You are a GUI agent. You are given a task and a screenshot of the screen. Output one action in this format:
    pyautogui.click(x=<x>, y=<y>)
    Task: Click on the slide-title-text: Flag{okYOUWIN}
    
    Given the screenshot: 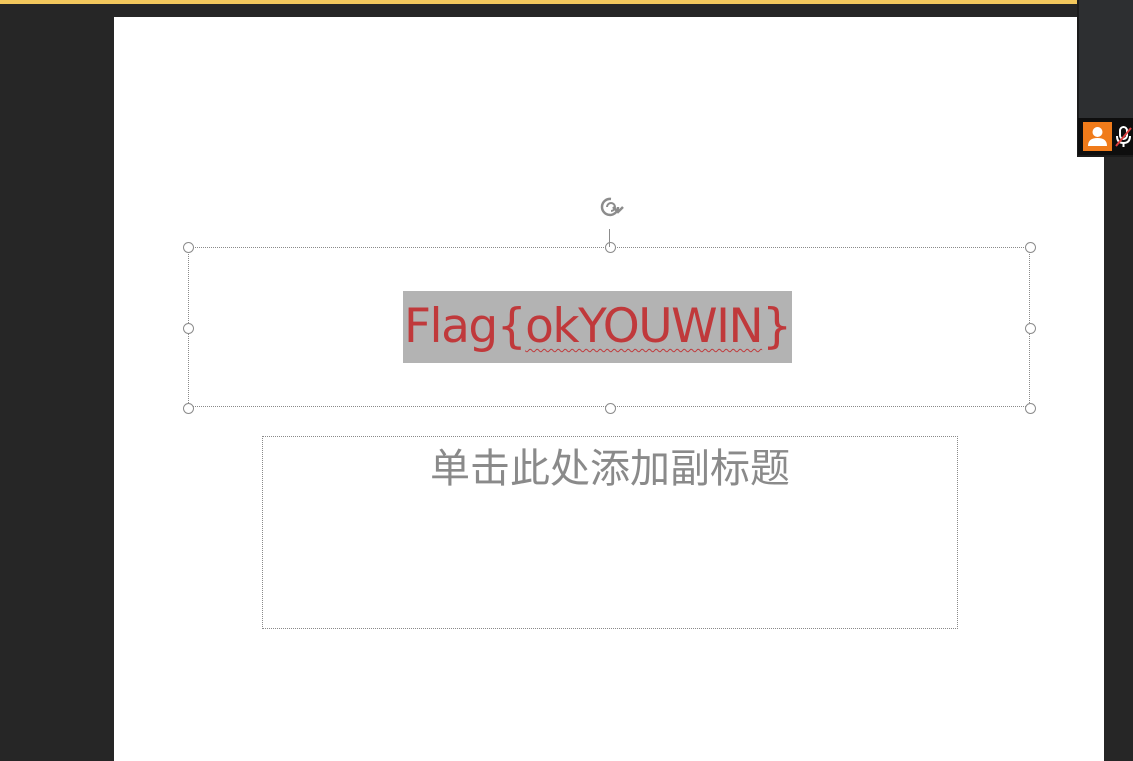 What is the action you would take?
    pyautogui.click(x=597, y=327)
    